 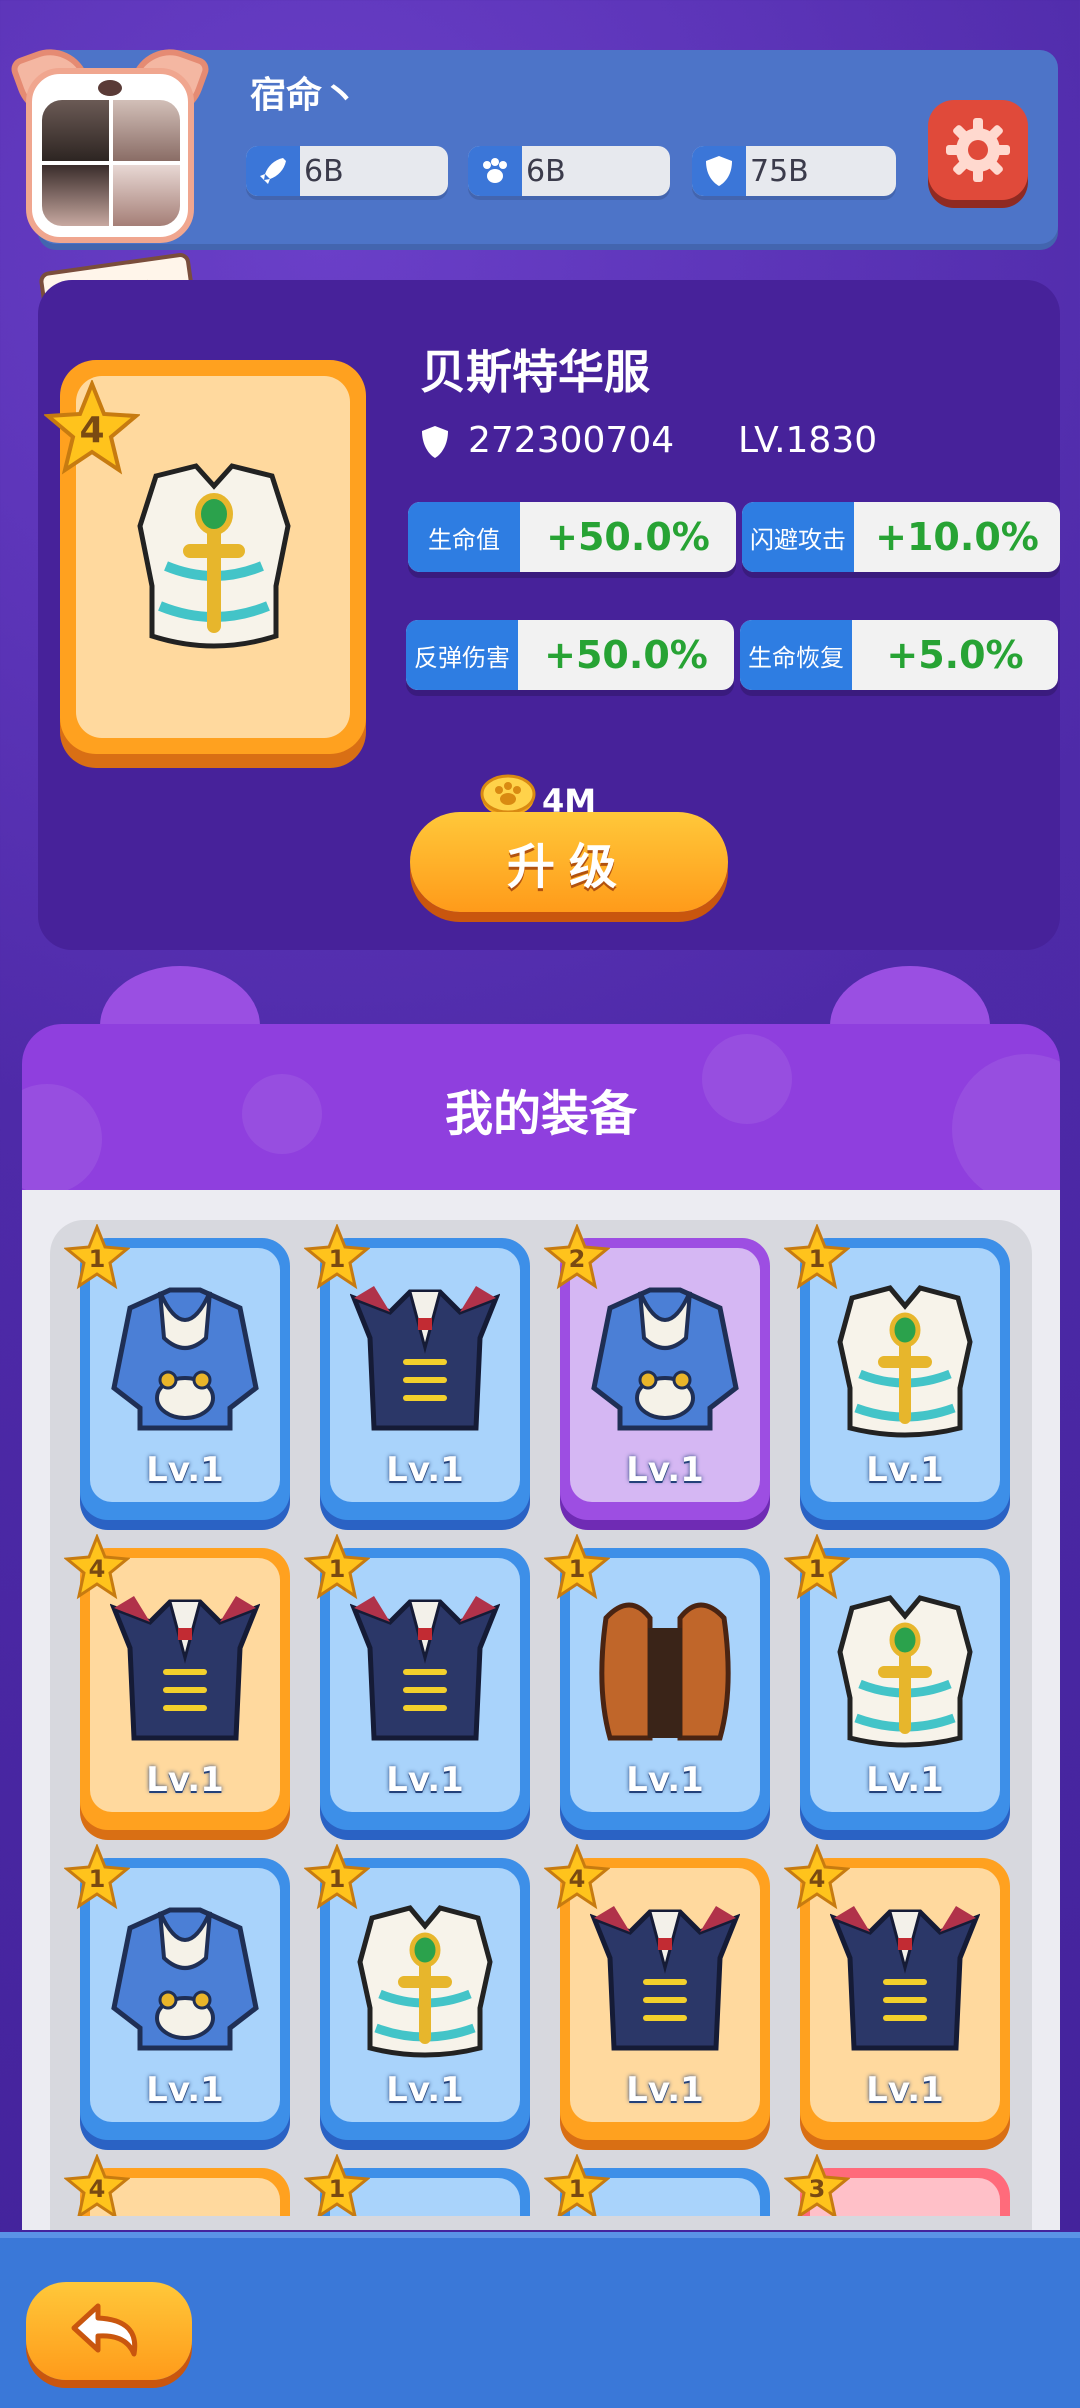 What do you see at coordinates (495, 171) in the screenshot?
I see `paw-icon` at bounding box center [495, 171].